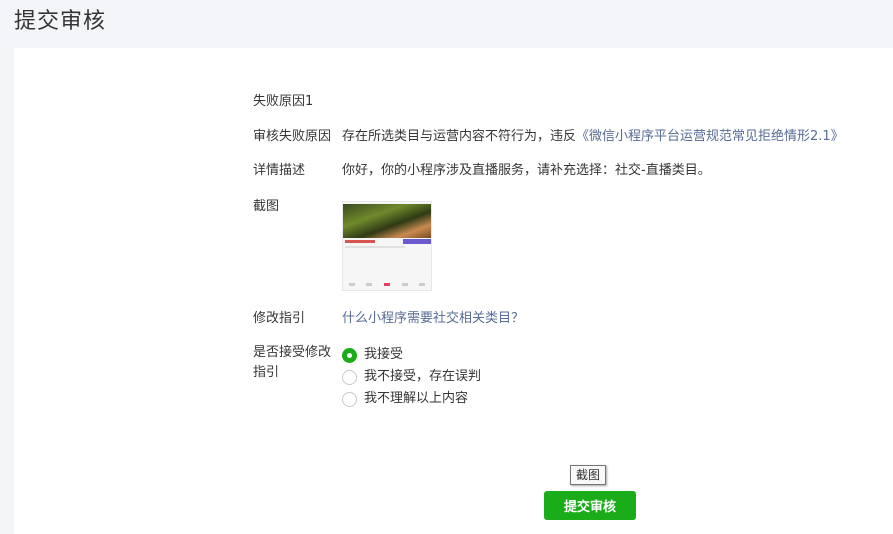  I want to click on screenshot-text-line, so click(375, 247).